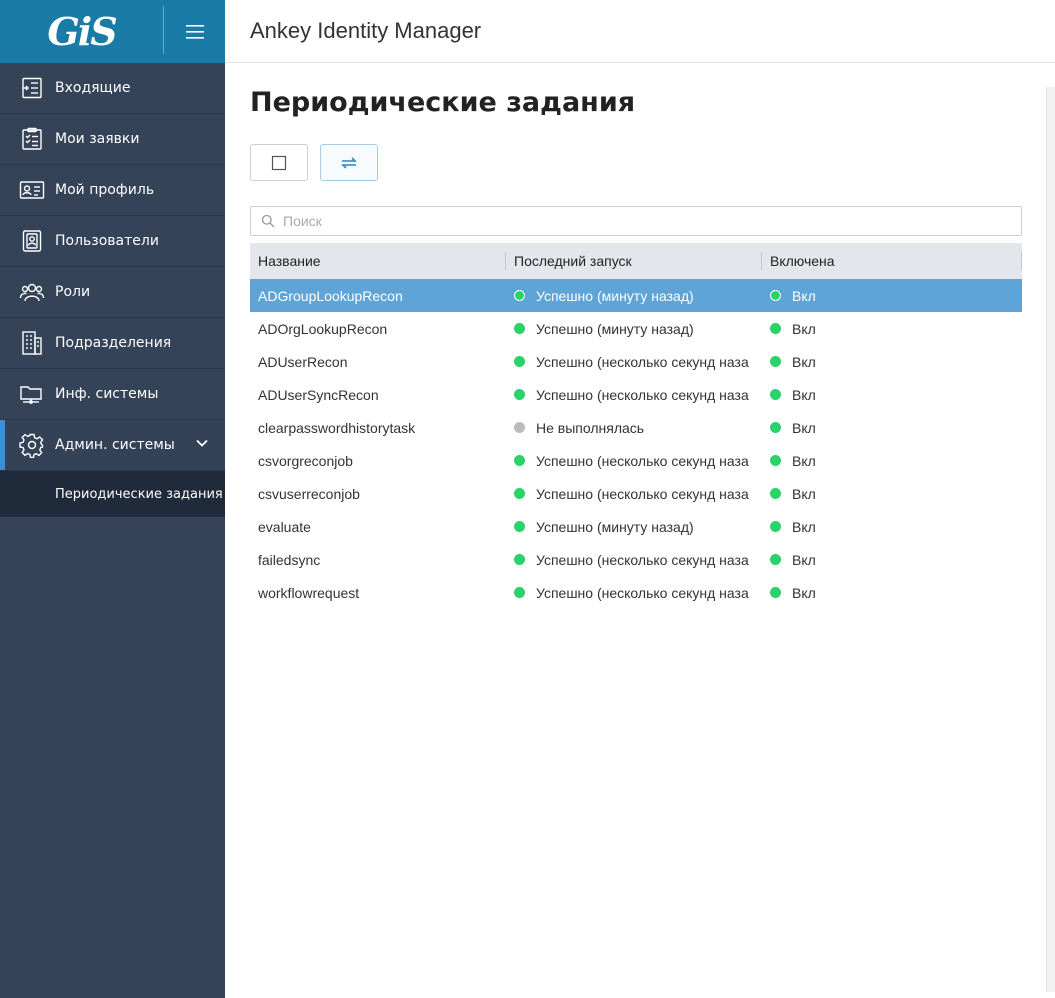 The height and width of the screenshot is (998, 1055). Describe the element at coordinates (105, 190) in the screenshot. I see `sidebar-item-label: Мой профиль` at that location.